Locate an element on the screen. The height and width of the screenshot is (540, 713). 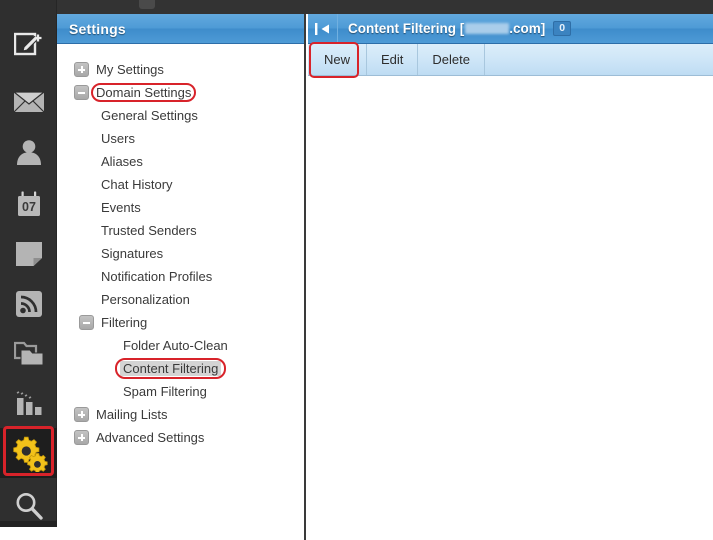
notes-icon is located at coordinates (28, 254).